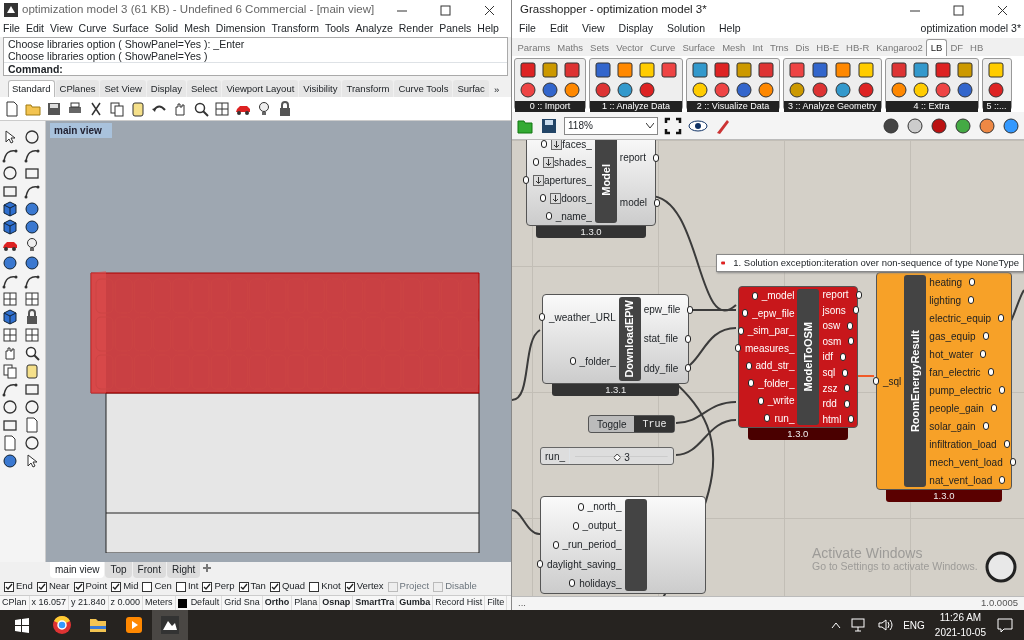 This screenshot has width=1024, height=640. What do you see at coordinates (570, 47) in the screenshot?
I see `ribbon-tab: Maths` at bounding box center [570, 47].